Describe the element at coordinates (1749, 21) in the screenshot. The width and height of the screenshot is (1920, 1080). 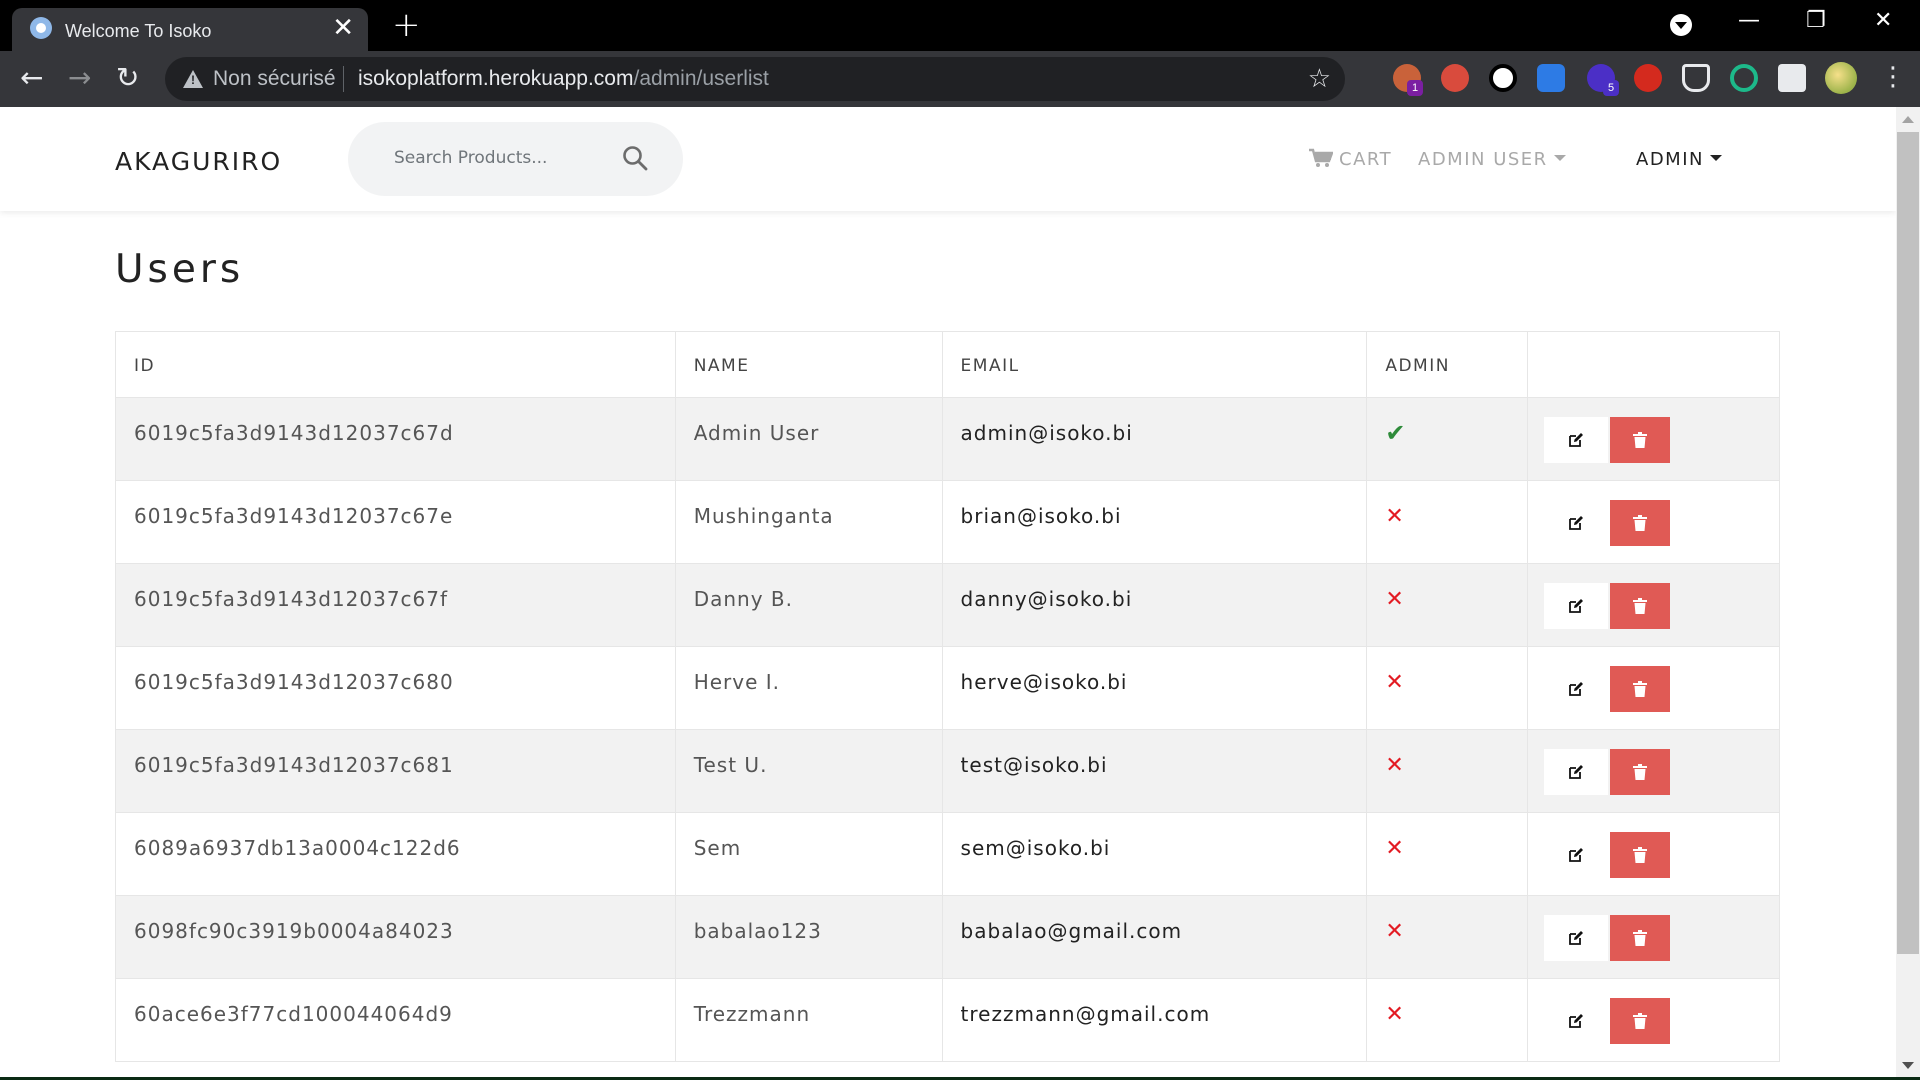
I see `minimize-button: —` at that location.